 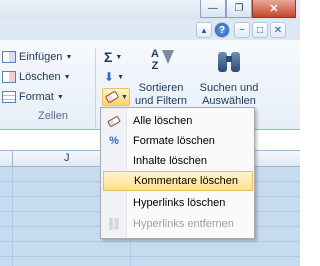 What do you see at coordinates (174, 141) in the screenshot?
I see `menu-item-label: Formate löschen` at bounding box center [174, 141].